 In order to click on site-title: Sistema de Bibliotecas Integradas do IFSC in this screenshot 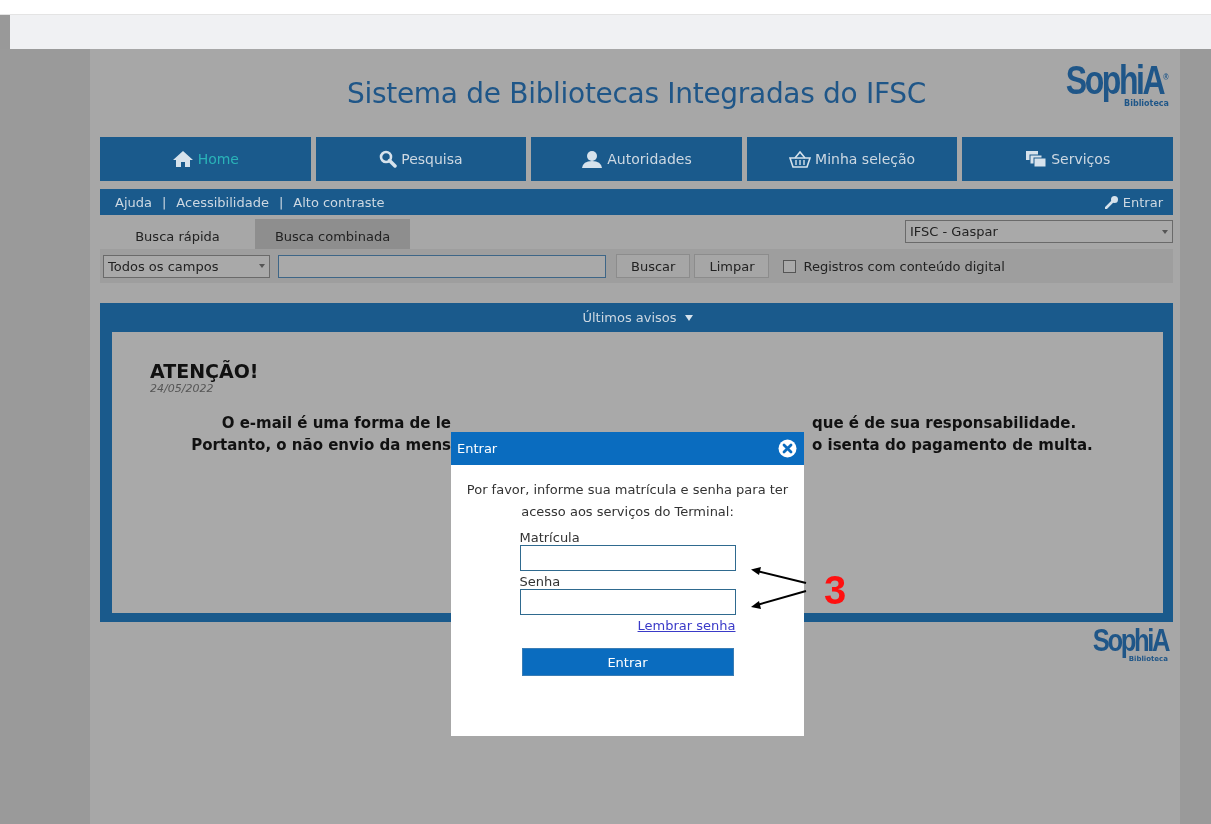, I will do `click(636, 93)`.